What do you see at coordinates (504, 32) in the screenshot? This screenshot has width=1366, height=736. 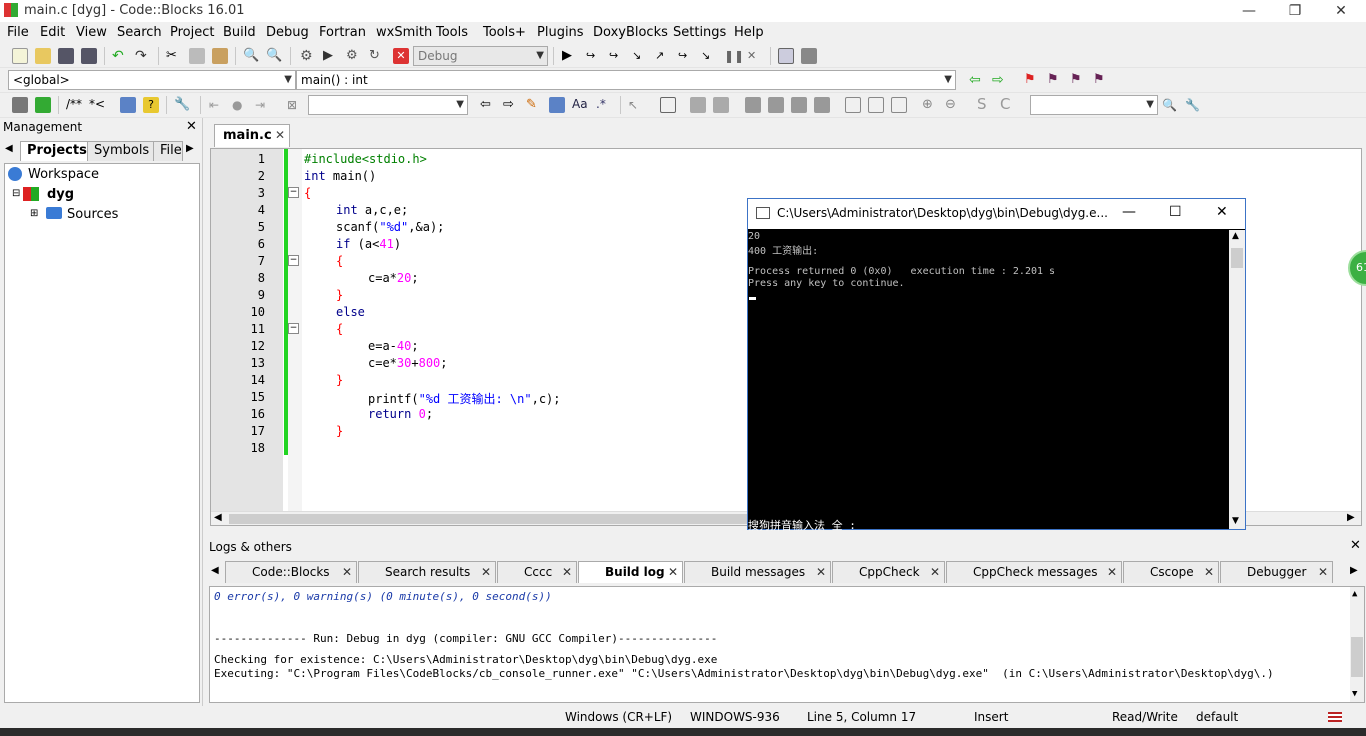 I see `menu-tools-plus: Tools+` at bounding box center [504, 32].